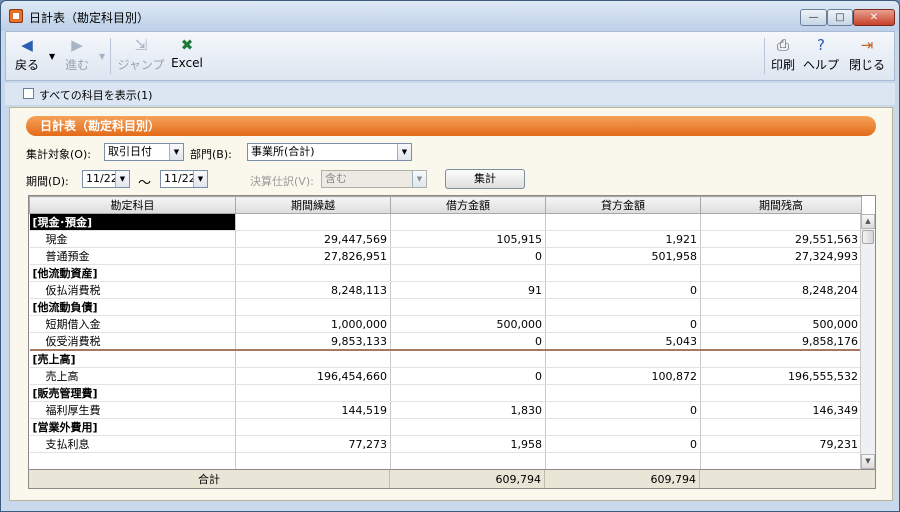 The height and width of the screenshot is (512, 900). Describe the element at coordinates (313, 444) in the screenshot. I see `carry-cell: 77,273` at that location.